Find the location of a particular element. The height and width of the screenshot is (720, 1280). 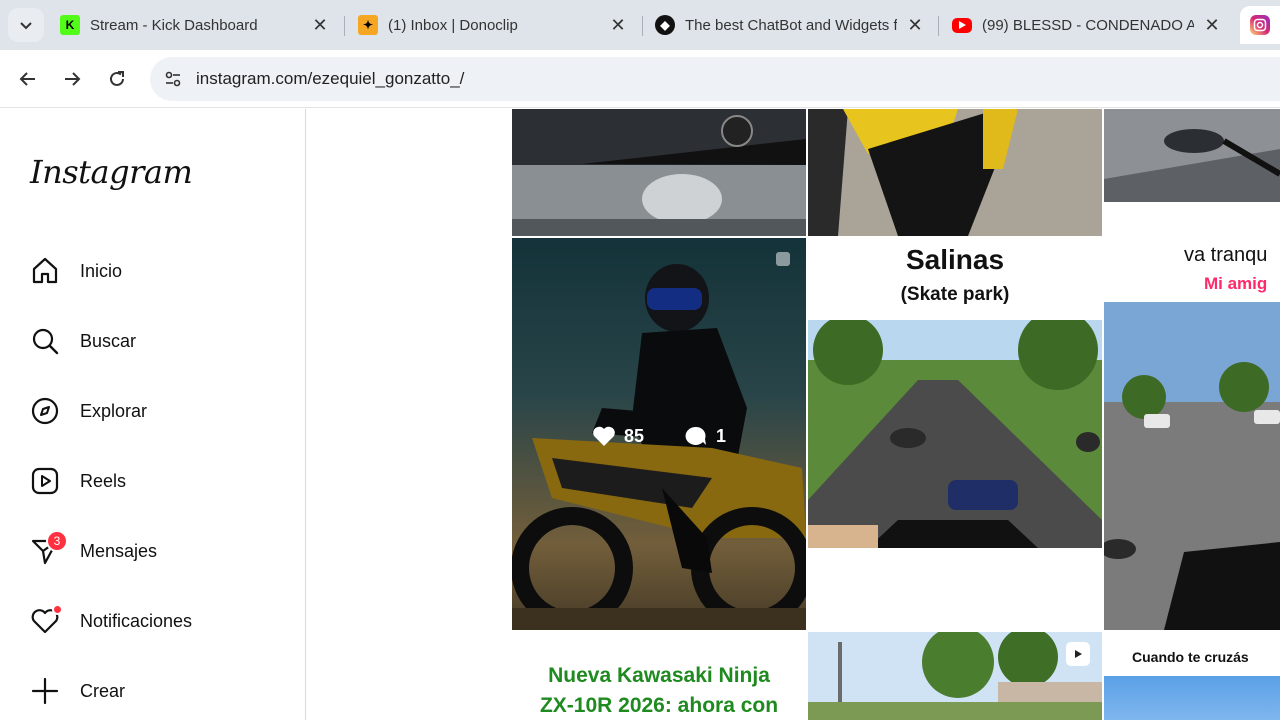

sky-image is located at coordinates (1192, 698).